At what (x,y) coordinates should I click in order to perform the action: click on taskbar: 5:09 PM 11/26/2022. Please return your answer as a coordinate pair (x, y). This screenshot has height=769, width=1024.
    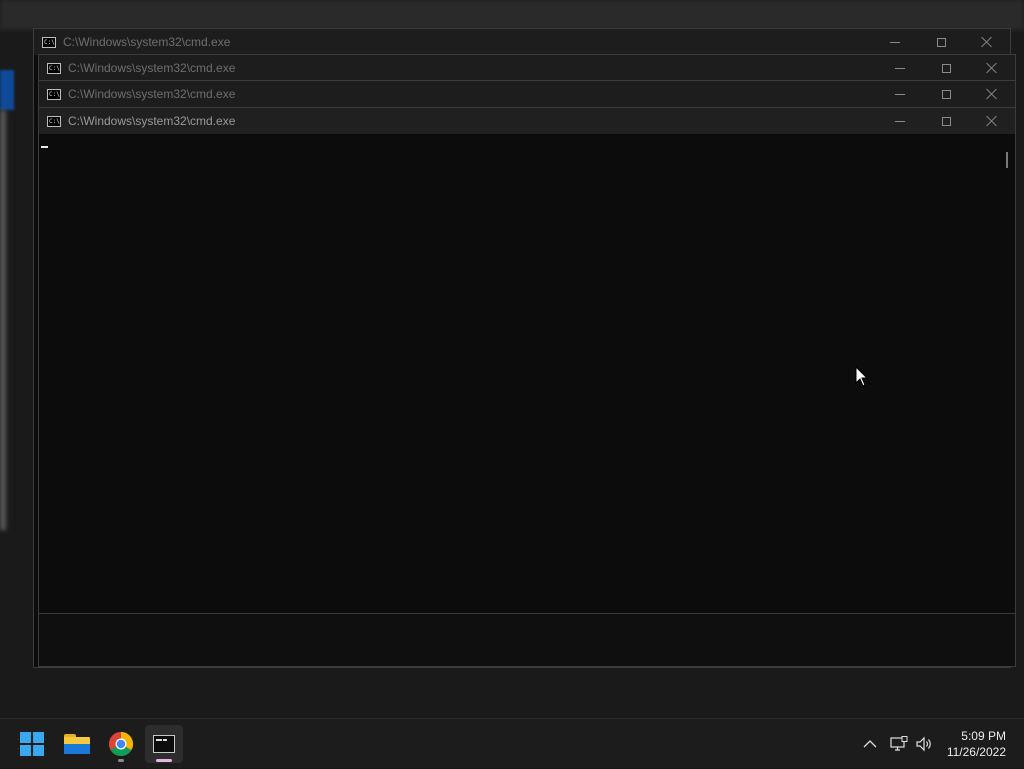
    Looking at the image, I should click on (512, 743).